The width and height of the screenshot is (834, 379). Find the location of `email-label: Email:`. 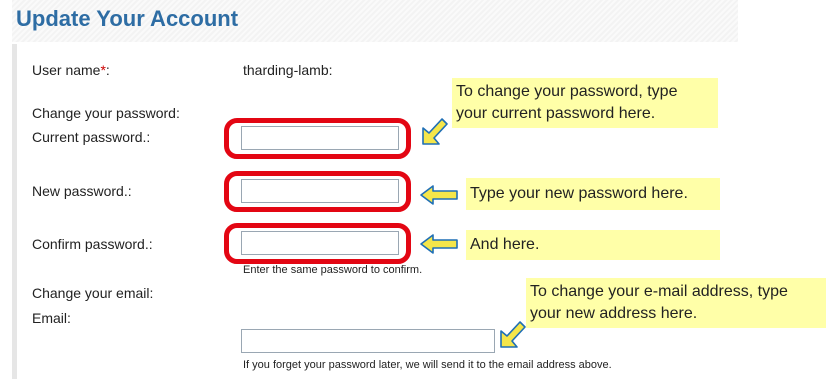

email-label: Email: is located at coordinates (51, 318).